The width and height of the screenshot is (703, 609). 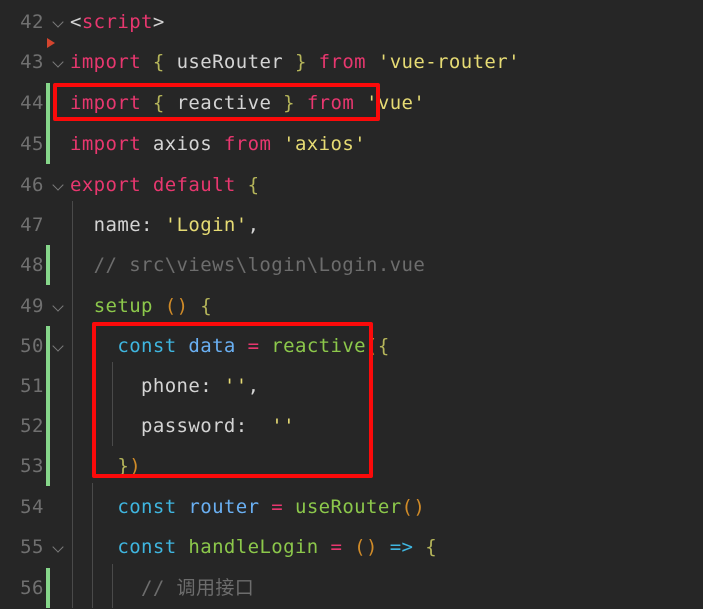 I want to click on code-token: const, so click(x=147, y=506).